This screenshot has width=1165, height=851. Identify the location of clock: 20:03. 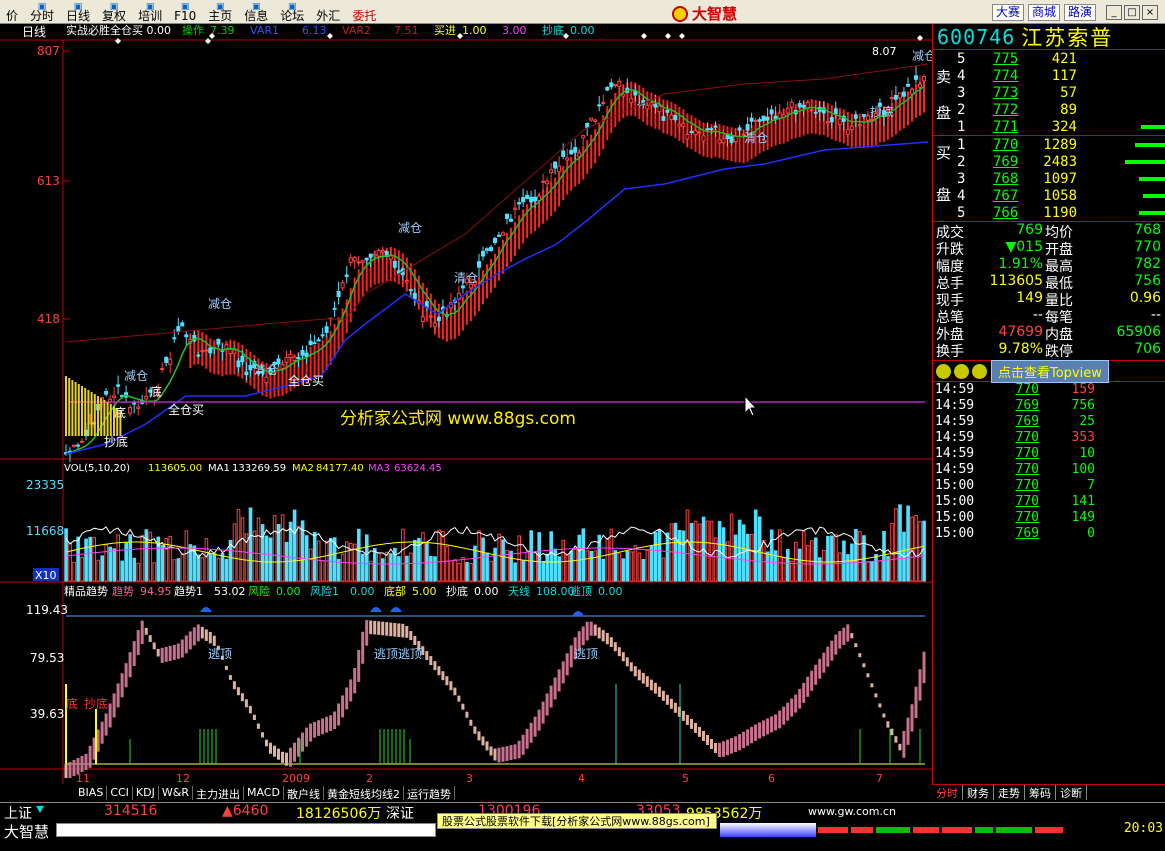
(1143, 828).